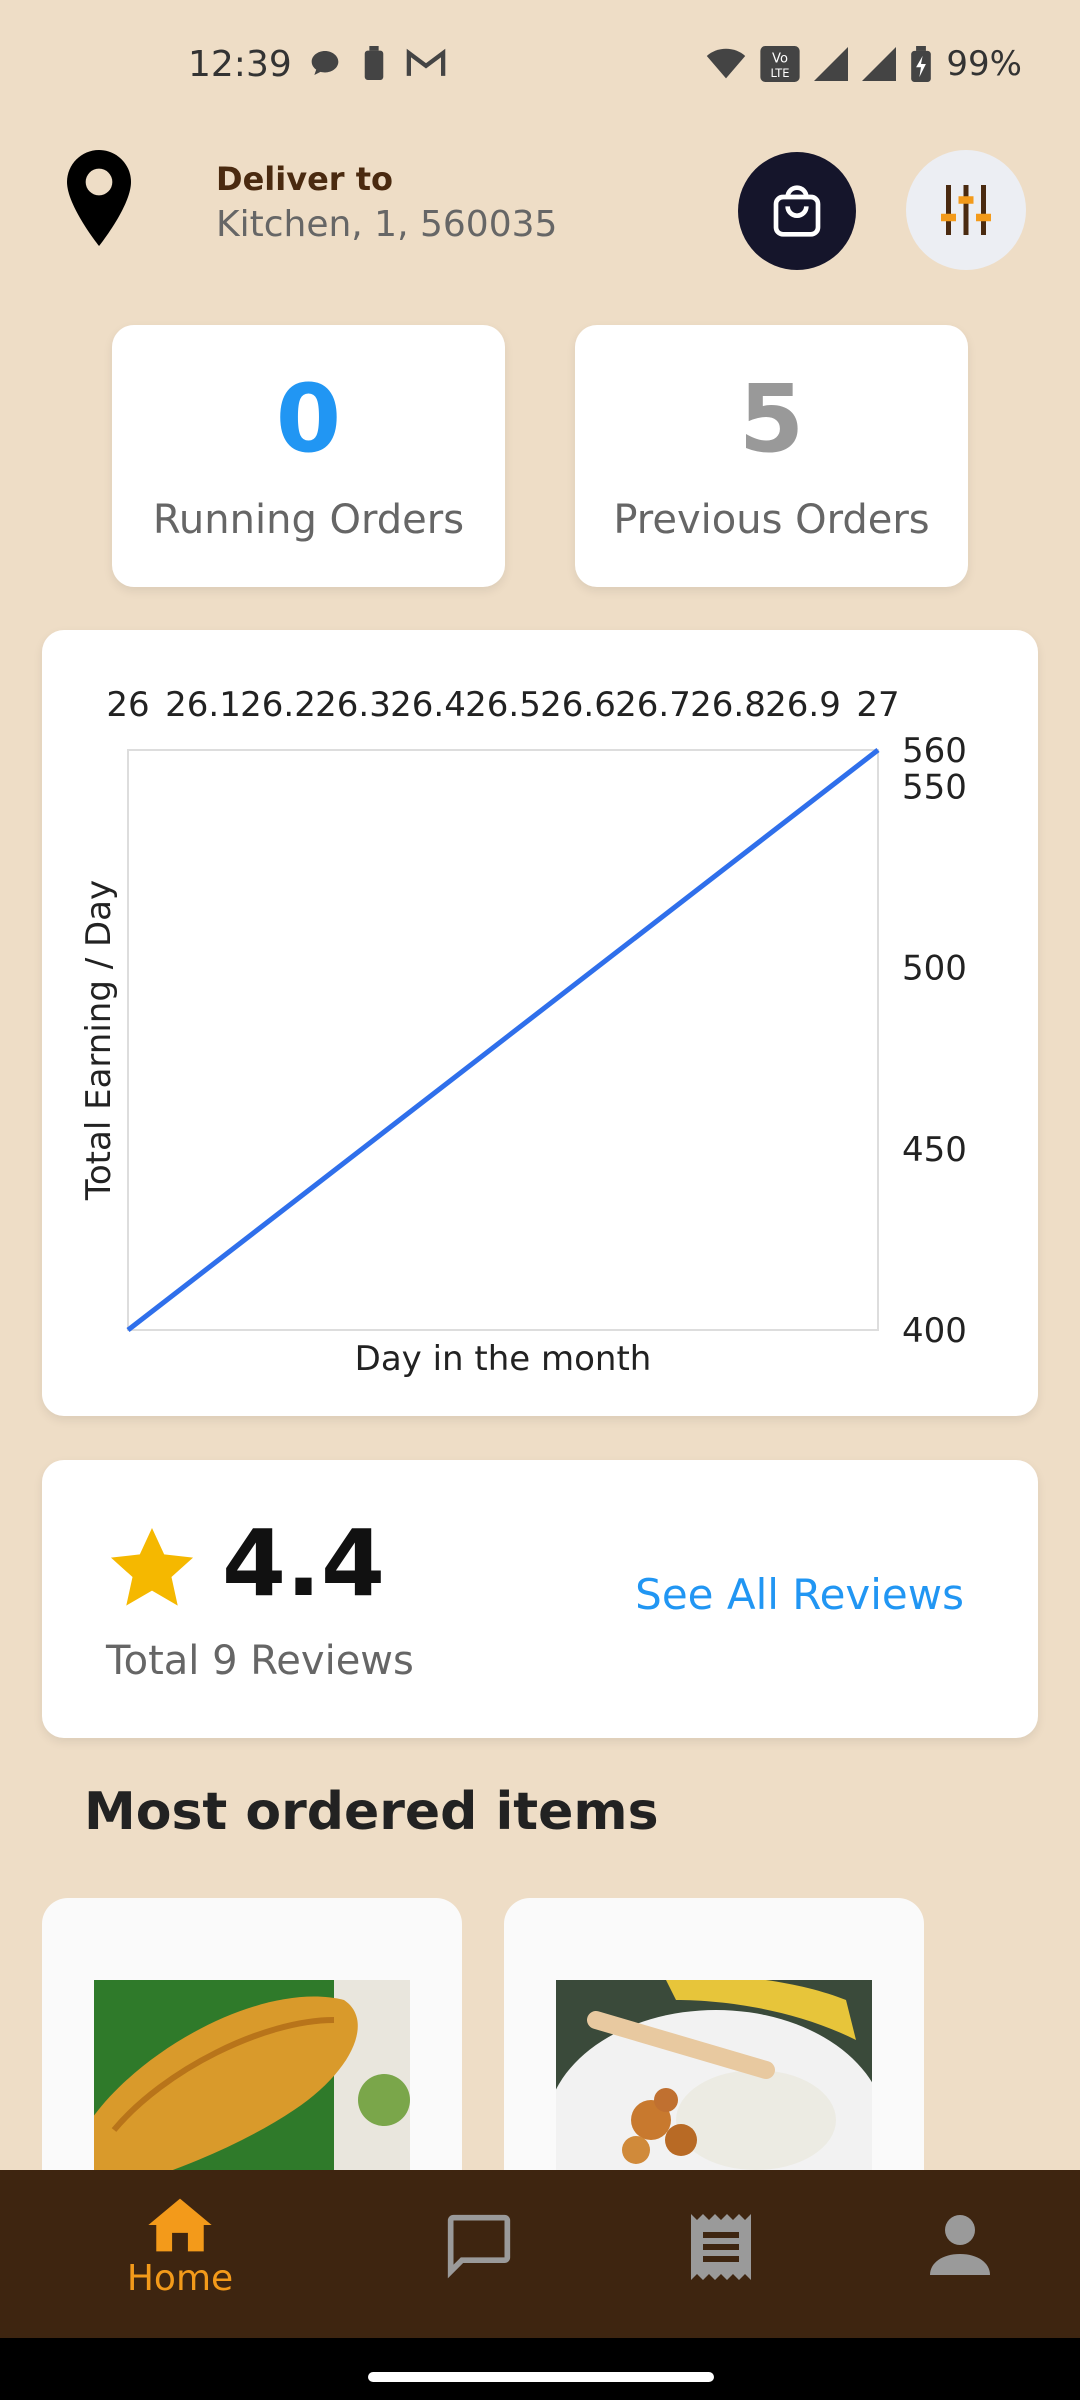 This screenshot has width=1080, height=2400. What do you see at coordinates (728, 705) in the screenshot?
I see `x-tick-label: 26.8` at bounding box center [728, 705].